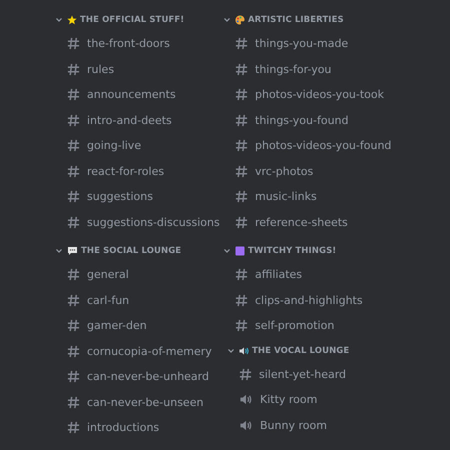 This screenshot has width=450, height=450. I want to click on channel-item: things-you-made, so click(323, 43).